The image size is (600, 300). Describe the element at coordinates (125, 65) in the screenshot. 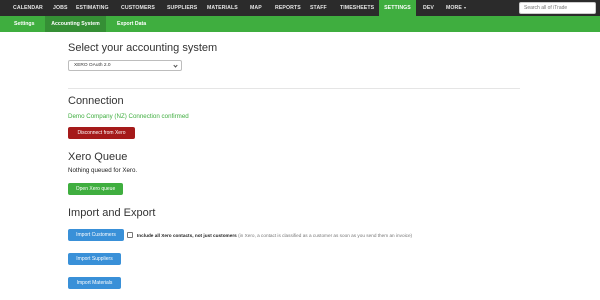

I see `accounting-system-select: XERO OAuth 2.0` at that location.